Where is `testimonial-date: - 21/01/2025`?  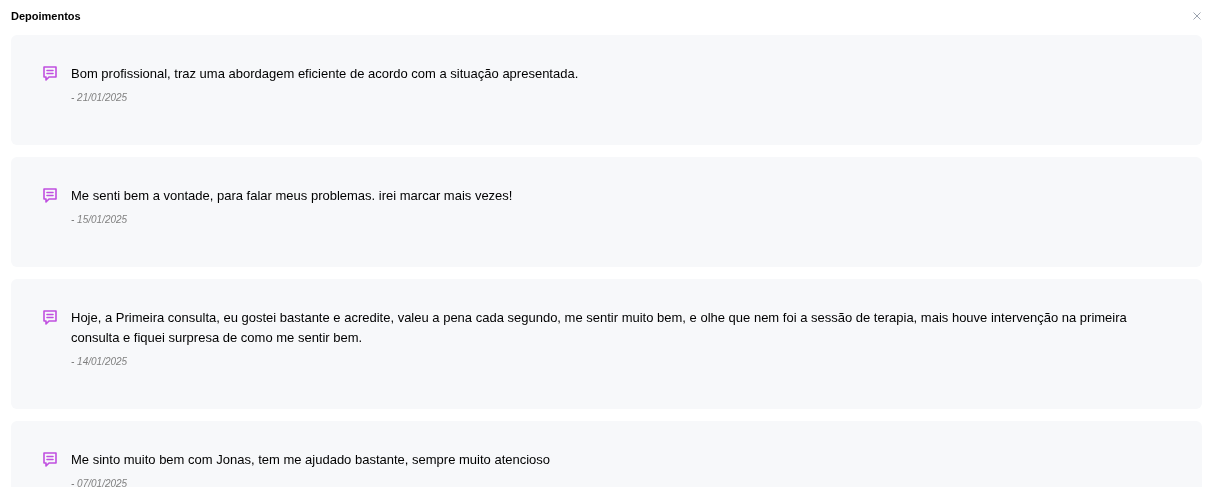
testimonial-date: - 21/01/2025 is located at coordinates (100, 98).